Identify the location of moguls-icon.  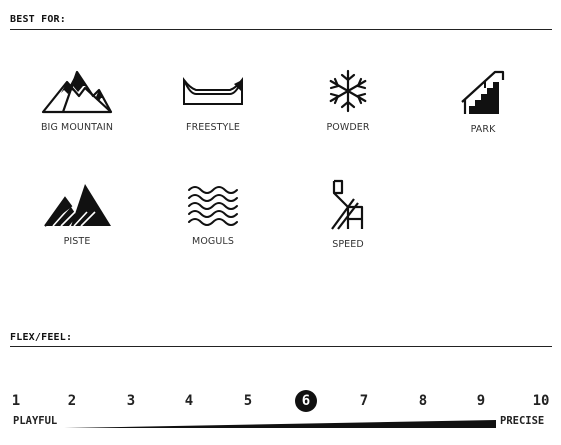
(213, 206).